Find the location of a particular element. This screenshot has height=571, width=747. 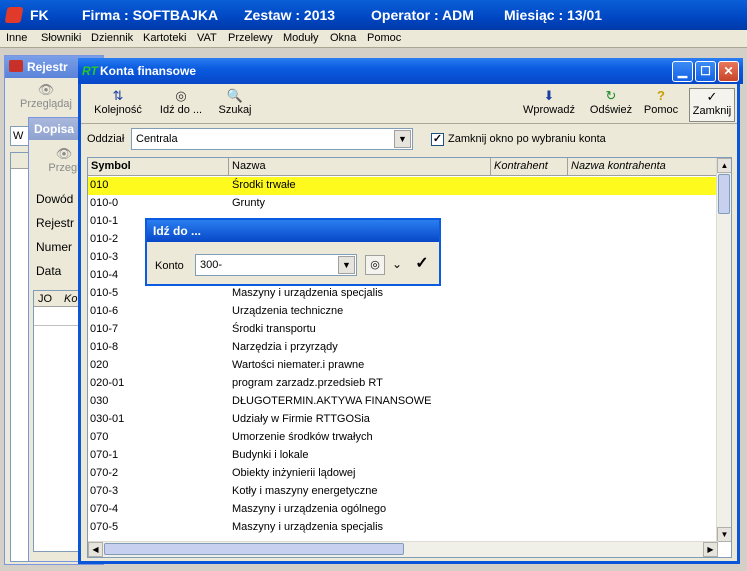

scroll-right-icon: ▶ is located at coordinates (710, 549).